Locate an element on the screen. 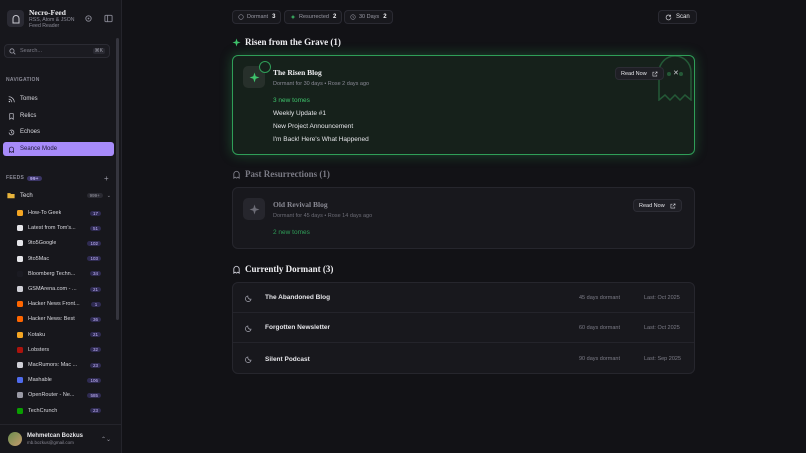 The image size is (806, 453). card-meta: Dormant for 45 days • Rose 14 days ago is located at coordinates (323, 216).